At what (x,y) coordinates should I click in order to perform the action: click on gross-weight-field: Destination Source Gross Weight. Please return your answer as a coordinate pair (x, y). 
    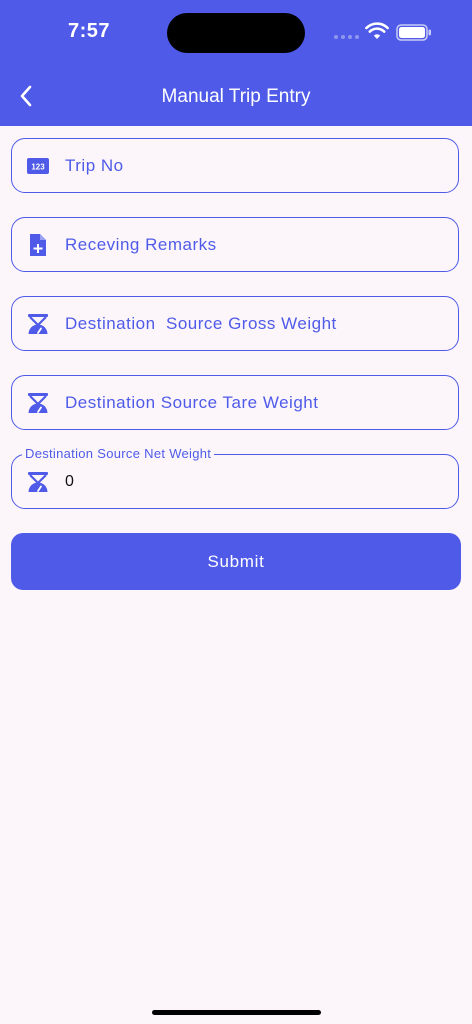
    Looking at the image, I should click on (235, 323).